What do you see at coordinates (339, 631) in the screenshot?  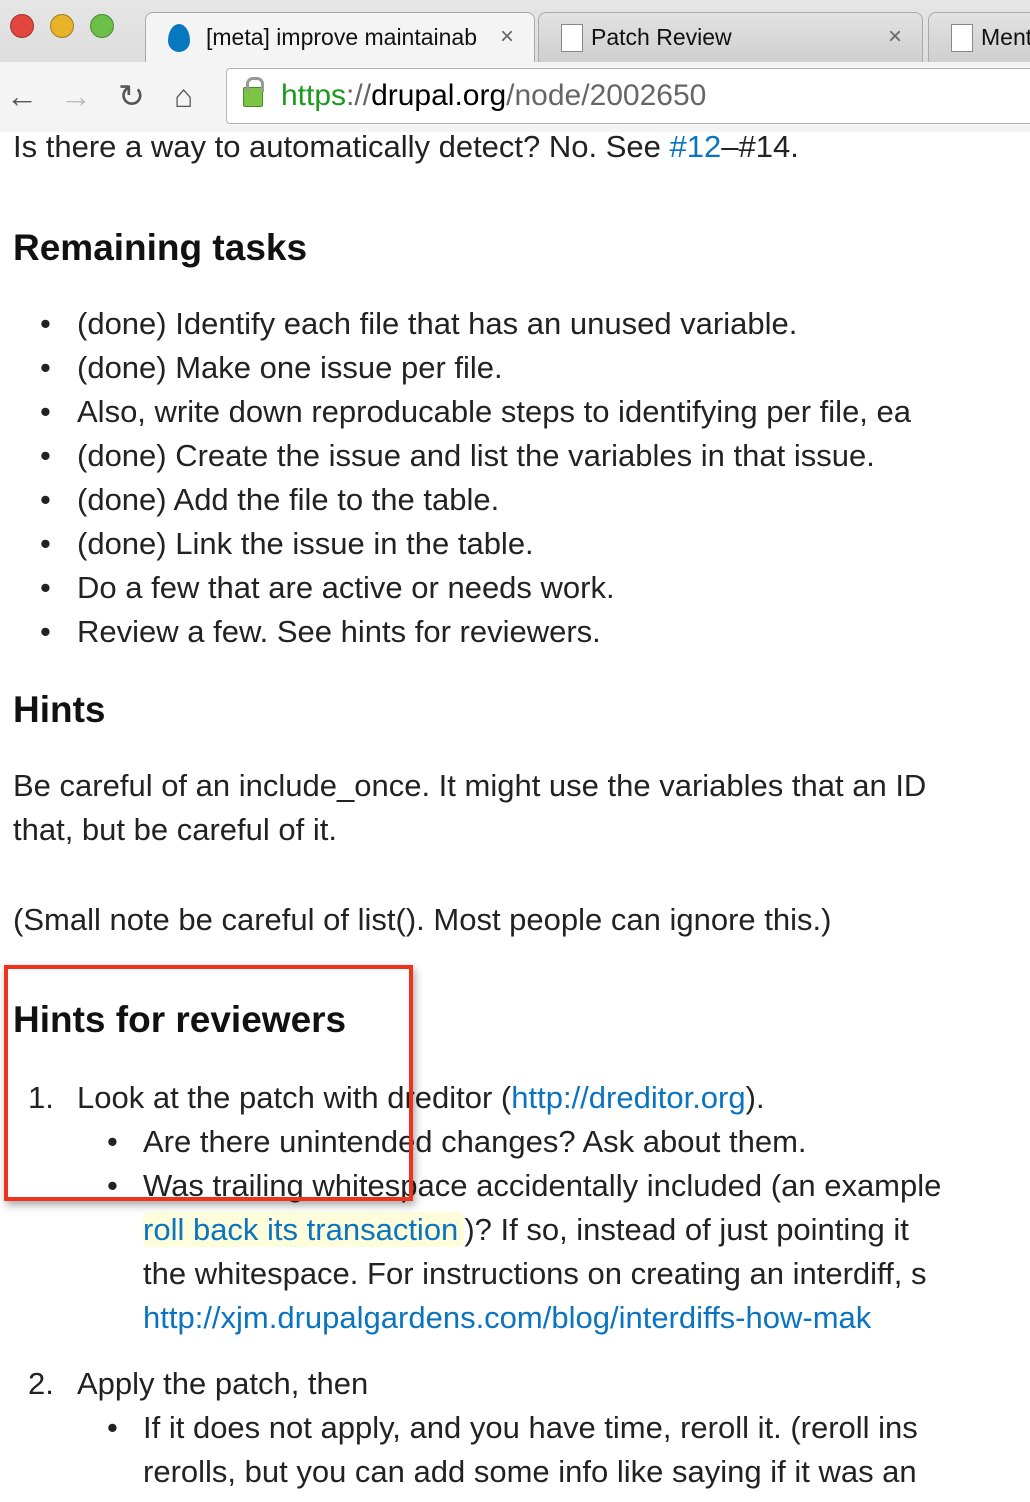 I see `remaining-task-item: Review a few. See hints for reviewers.` at bounding box center [339, 631].